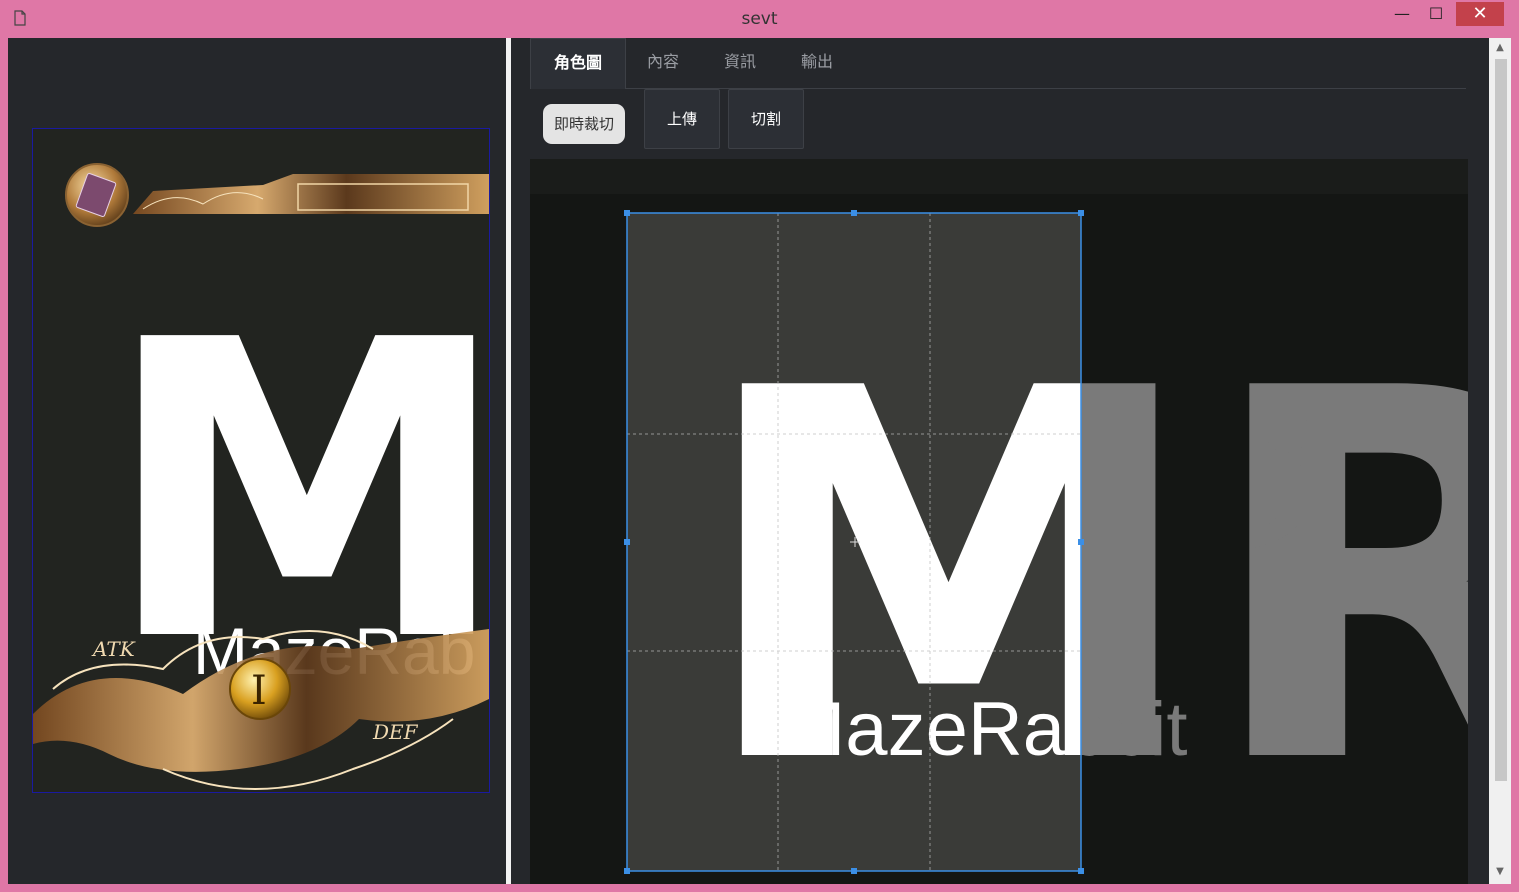  I want to click on level-glyph: I, so click(259, 691).